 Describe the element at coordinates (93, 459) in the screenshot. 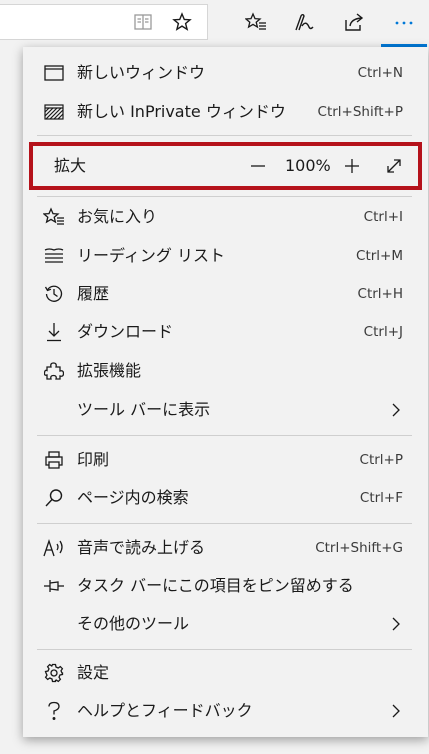

I see `menu-item-label: 印刷` at that location.